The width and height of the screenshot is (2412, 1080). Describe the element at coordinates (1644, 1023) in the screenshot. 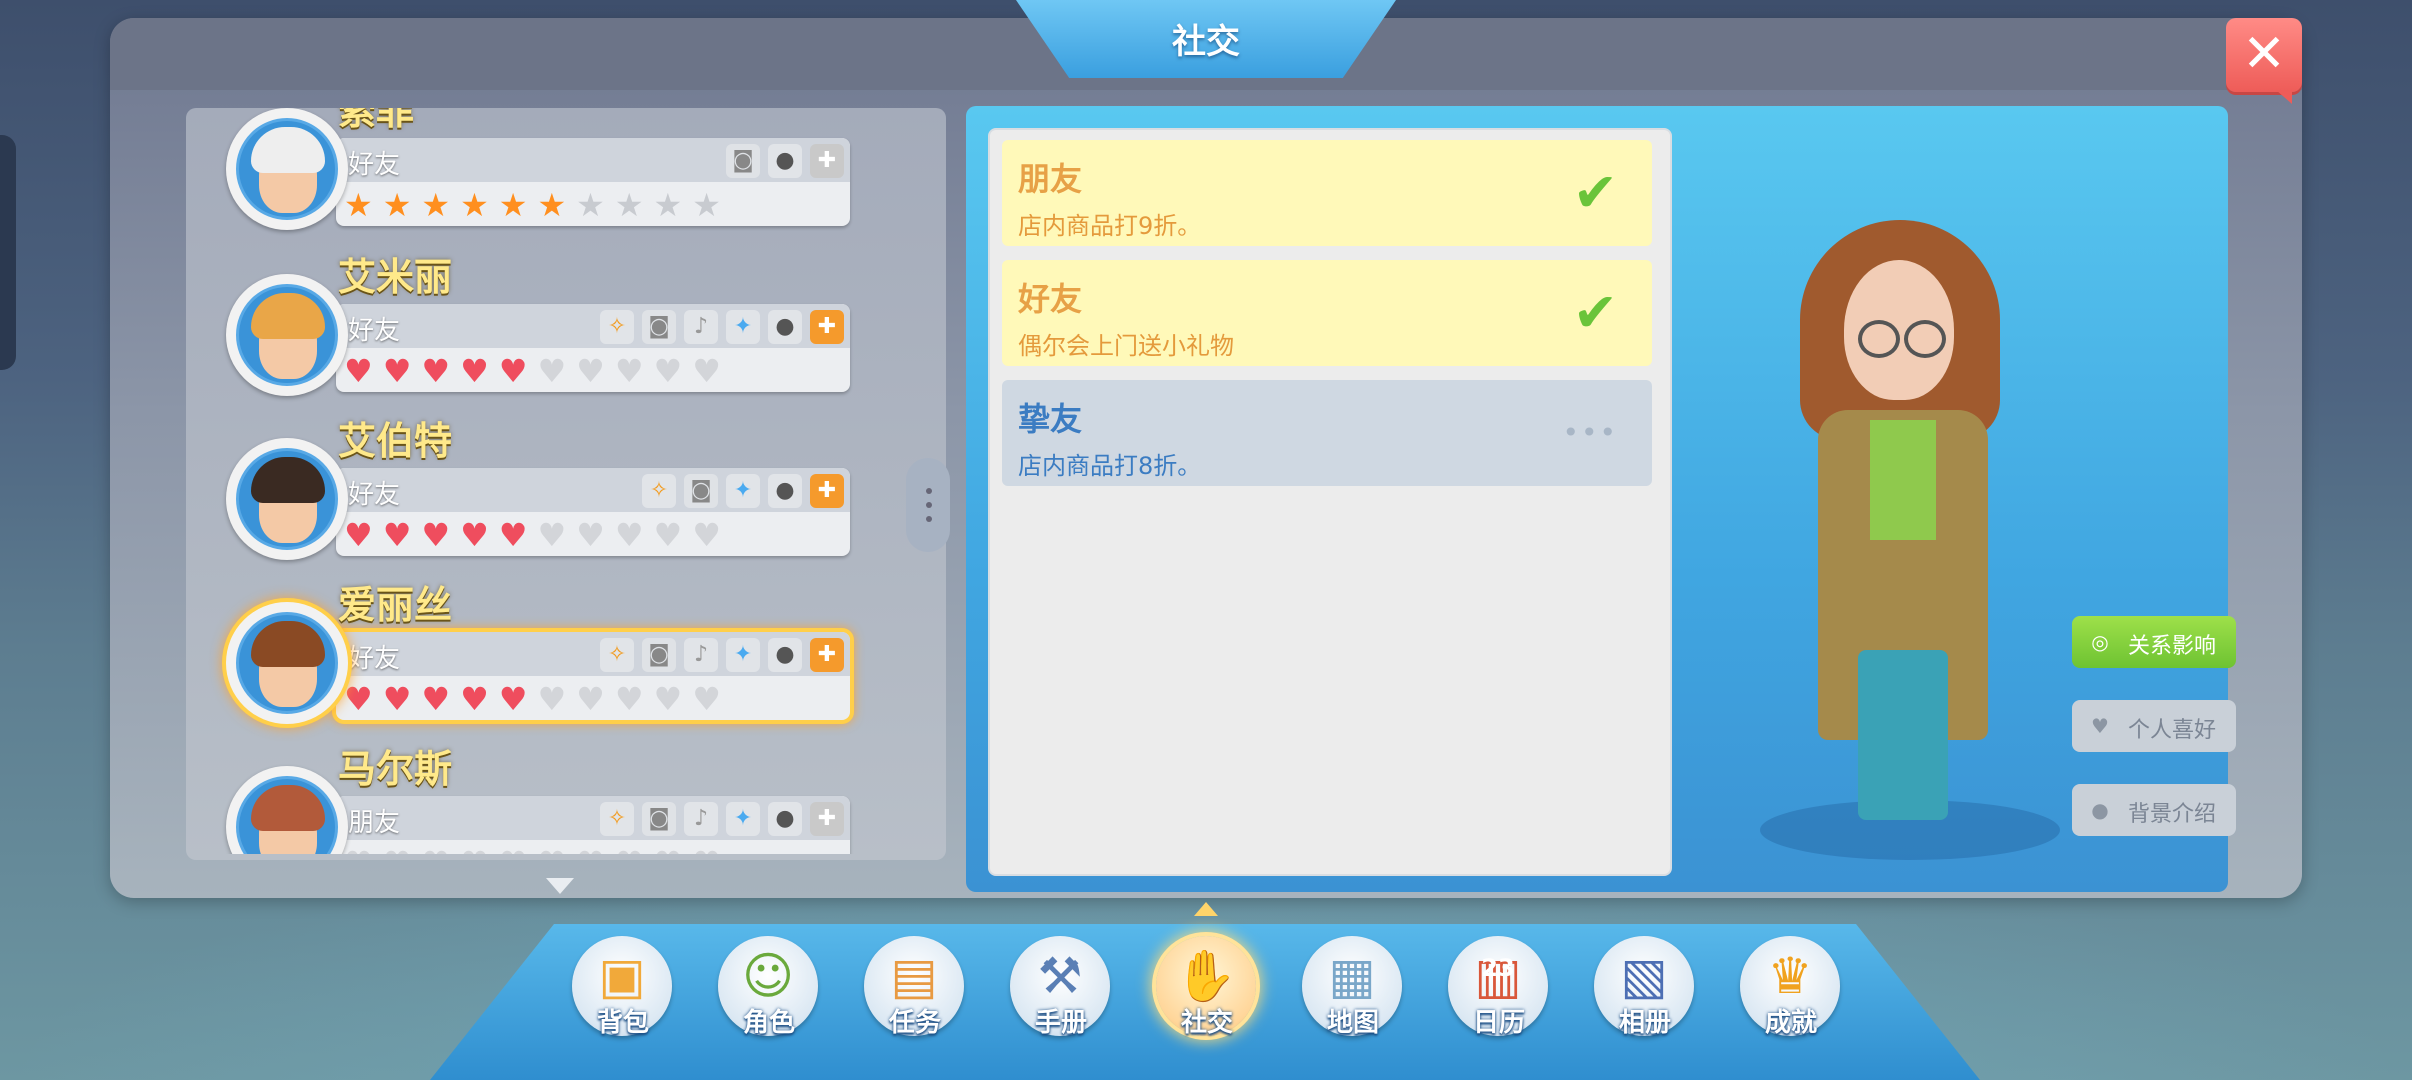

I see `dock-label: 相册` at that location.